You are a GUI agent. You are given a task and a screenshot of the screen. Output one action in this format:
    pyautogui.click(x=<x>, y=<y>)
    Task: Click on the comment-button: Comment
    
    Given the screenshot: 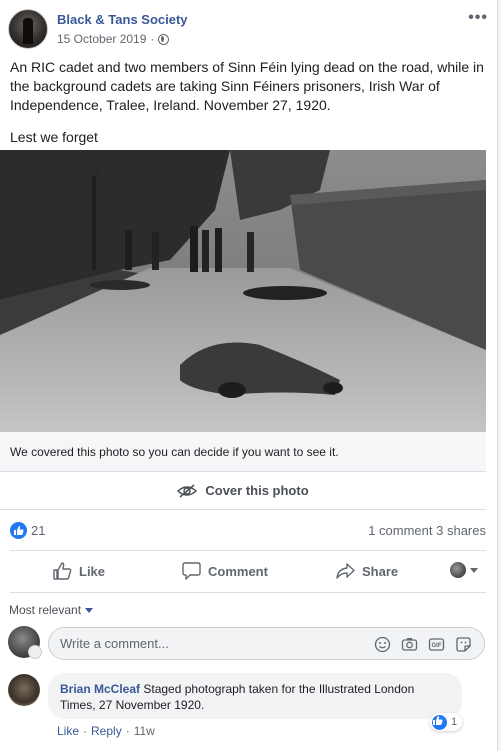 What is the action you would take?
    pyautogui.click(x=225, y=571)
    